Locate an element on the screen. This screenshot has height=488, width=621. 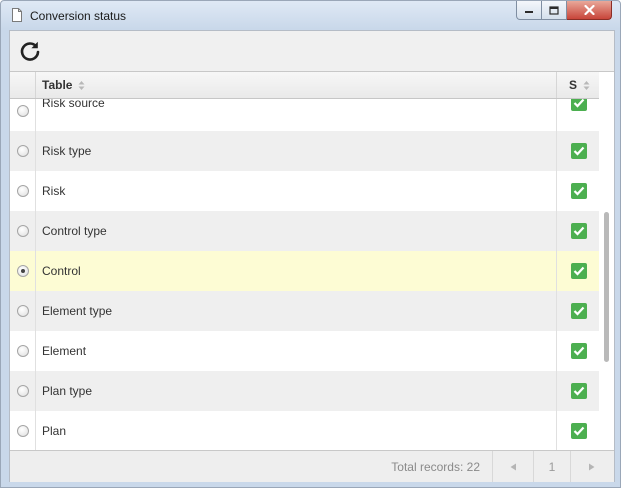
table-row: Risk source is located at coordinates (304, 115).